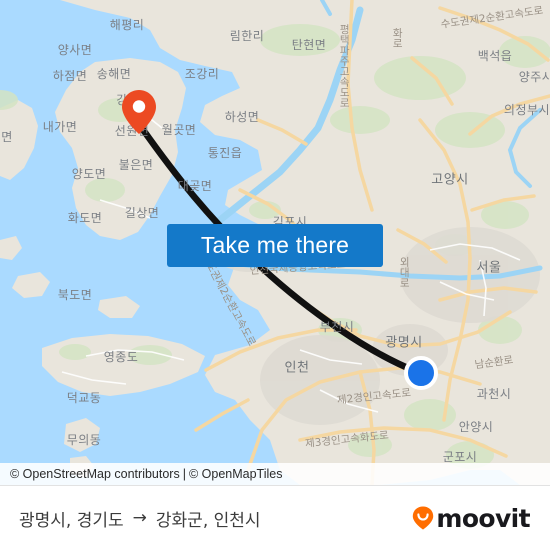 This screenshot has height=550, width=550. What do you see at coordinates (483, 518) in the screenshot?
I see `moovit-wordmark: moovit` at bounding box center [483, 518].